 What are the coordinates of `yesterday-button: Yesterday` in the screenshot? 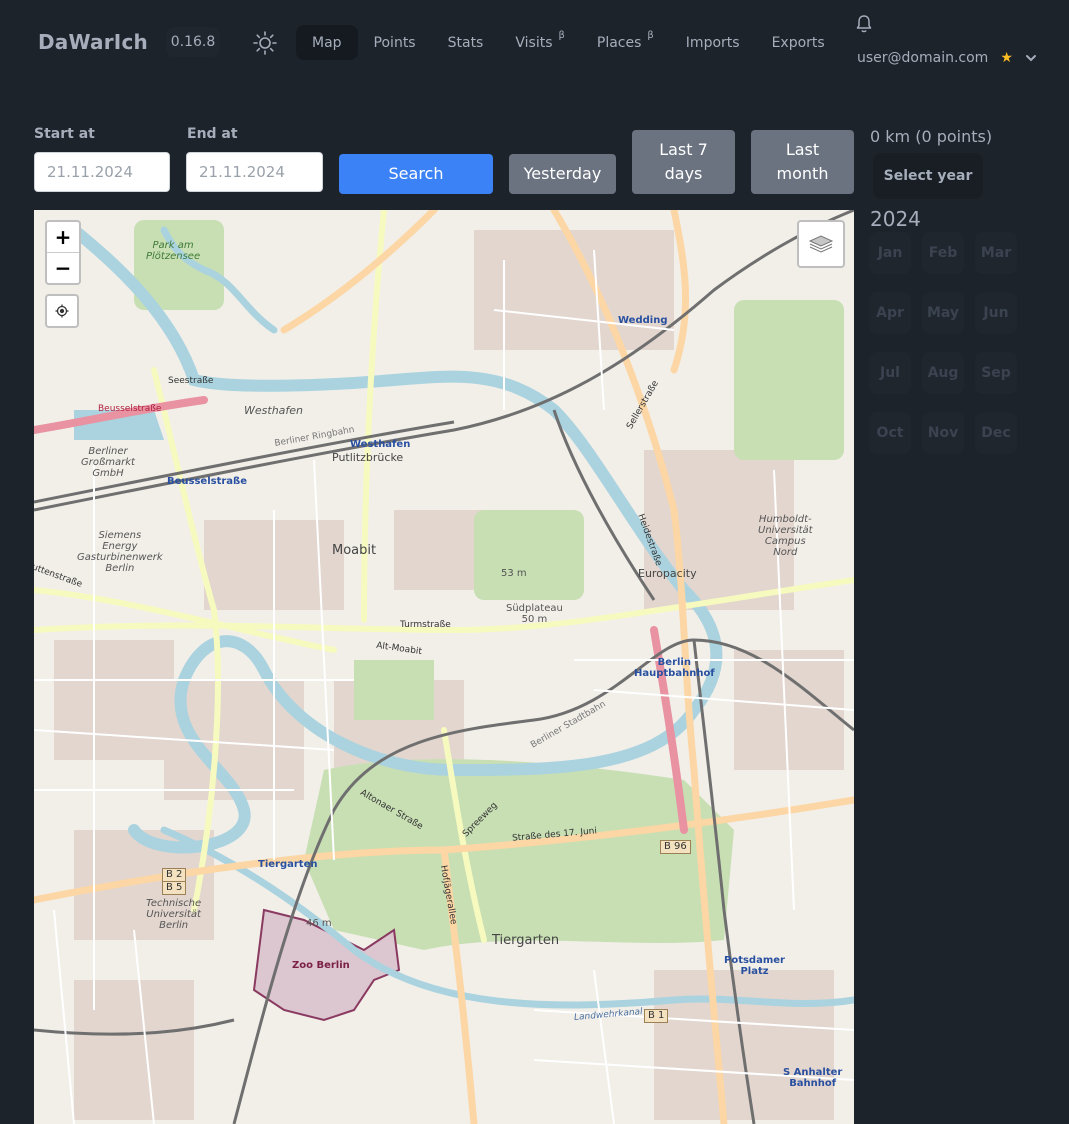 It's located at (562, 174).